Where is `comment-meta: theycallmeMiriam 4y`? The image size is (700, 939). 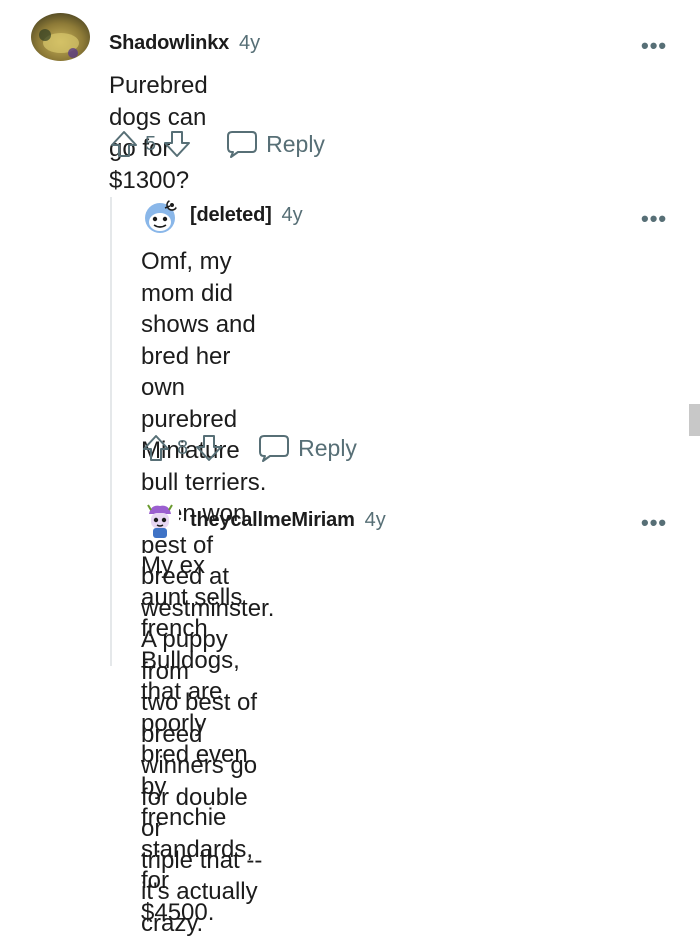 comment-meta: theycallmeMiriam 4y is located at coordinates (288, 520).